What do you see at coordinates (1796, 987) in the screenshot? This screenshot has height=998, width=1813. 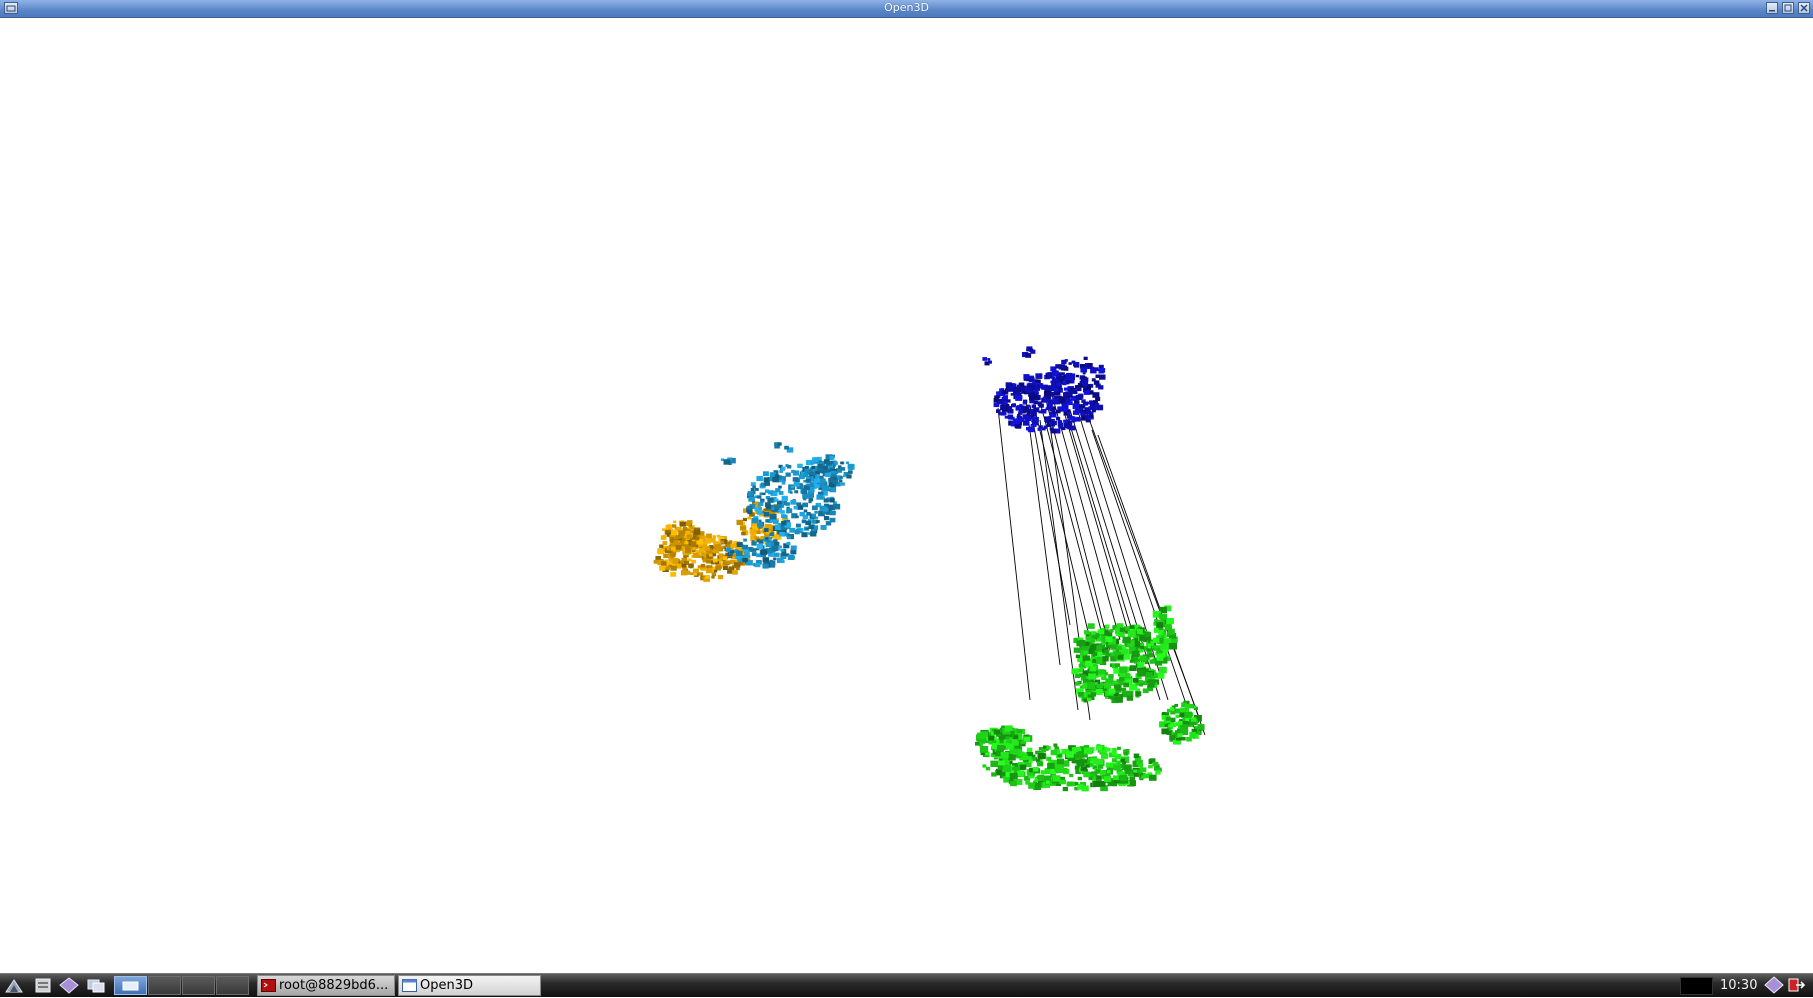 I see `logout-icon` at bounding box center [1796, 987].